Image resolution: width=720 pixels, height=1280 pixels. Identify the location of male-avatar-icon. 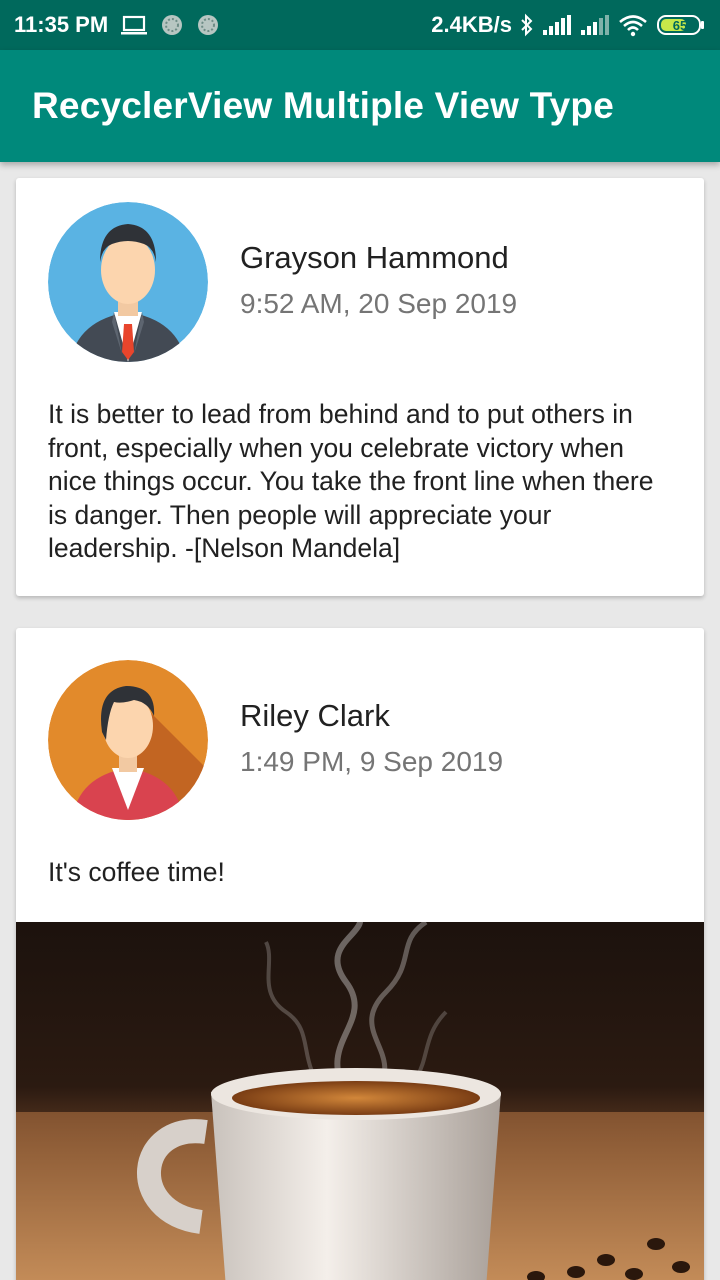
(128, 282).